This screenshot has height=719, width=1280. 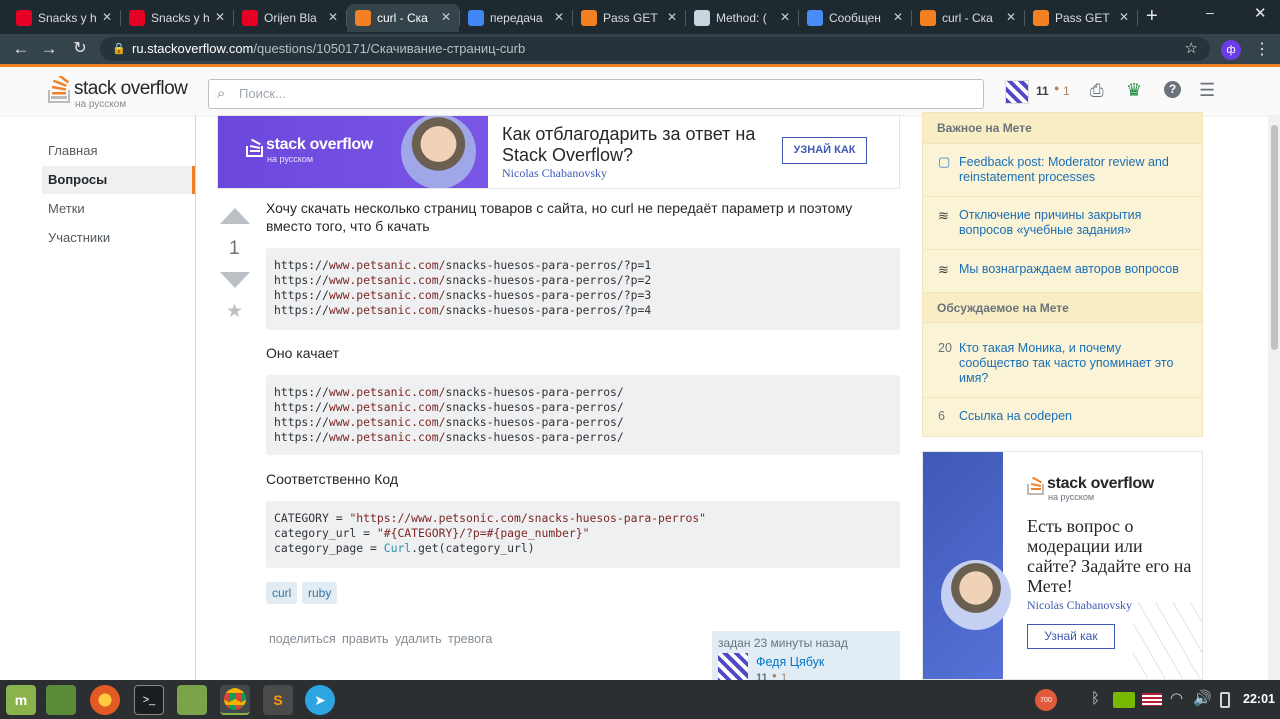 What do you see at coordinates (1071, 416) in the screenshot?
I see `hot-item-2: Ссылка на codepen` at bounding box center [1071, 416].